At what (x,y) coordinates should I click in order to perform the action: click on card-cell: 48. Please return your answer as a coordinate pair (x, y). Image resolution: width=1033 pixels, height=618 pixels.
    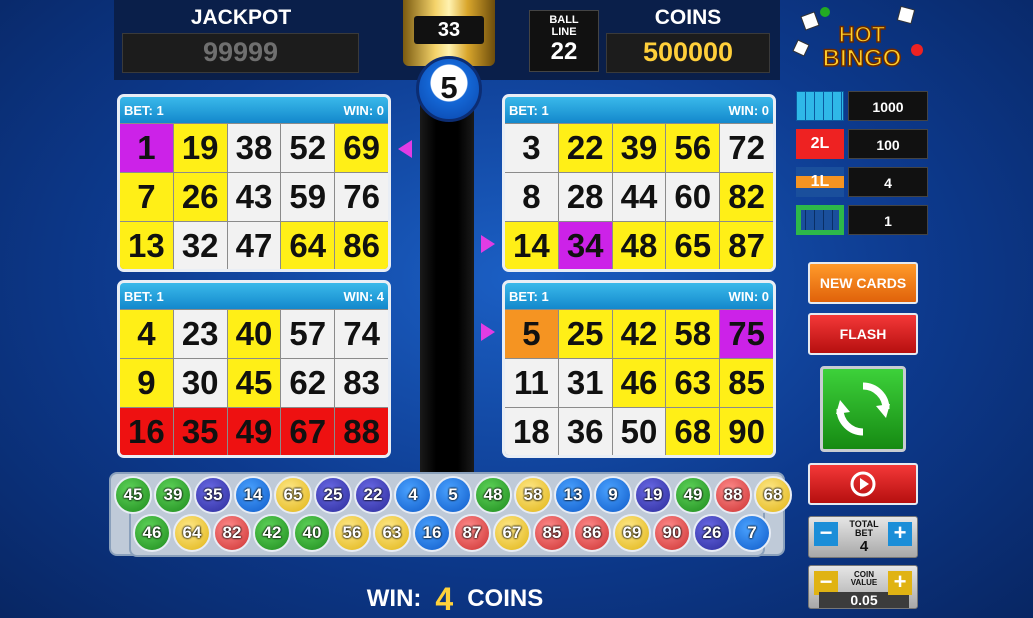
    Looking at the image, I should click on (639, 245).